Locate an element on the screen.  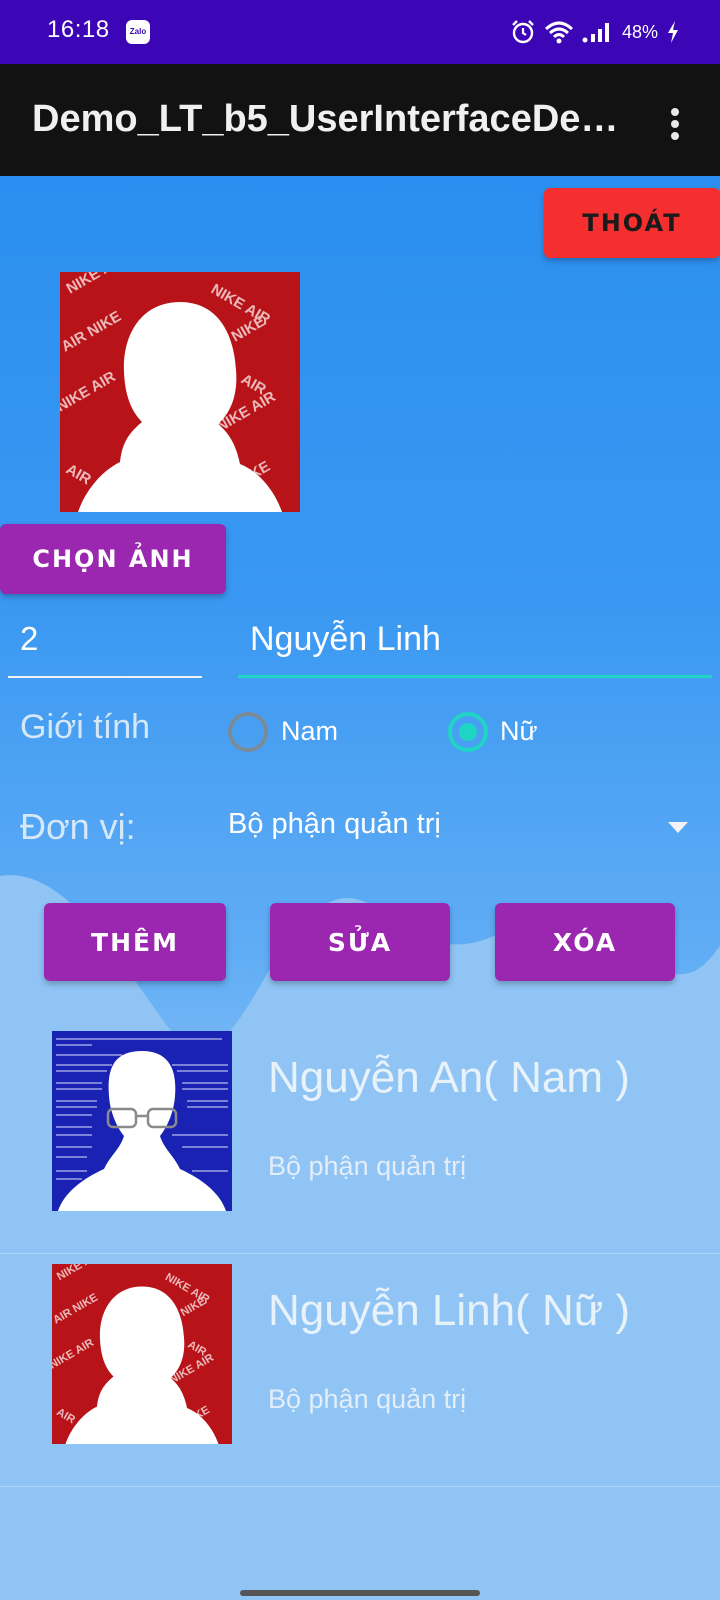
zalo-notification-icon: Zalo is located at coordinates (138, 32).